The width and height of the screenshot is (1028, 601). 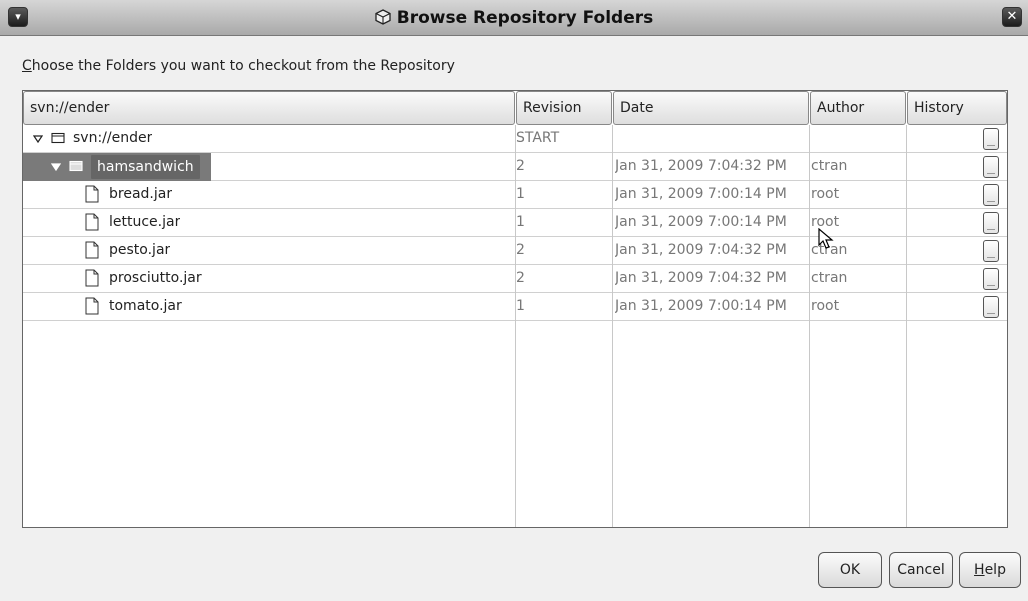 What do you see at coordinates (27, 66) in the screenshot?
I see `mnemonic-char: C` at bounding box center [27, 66].